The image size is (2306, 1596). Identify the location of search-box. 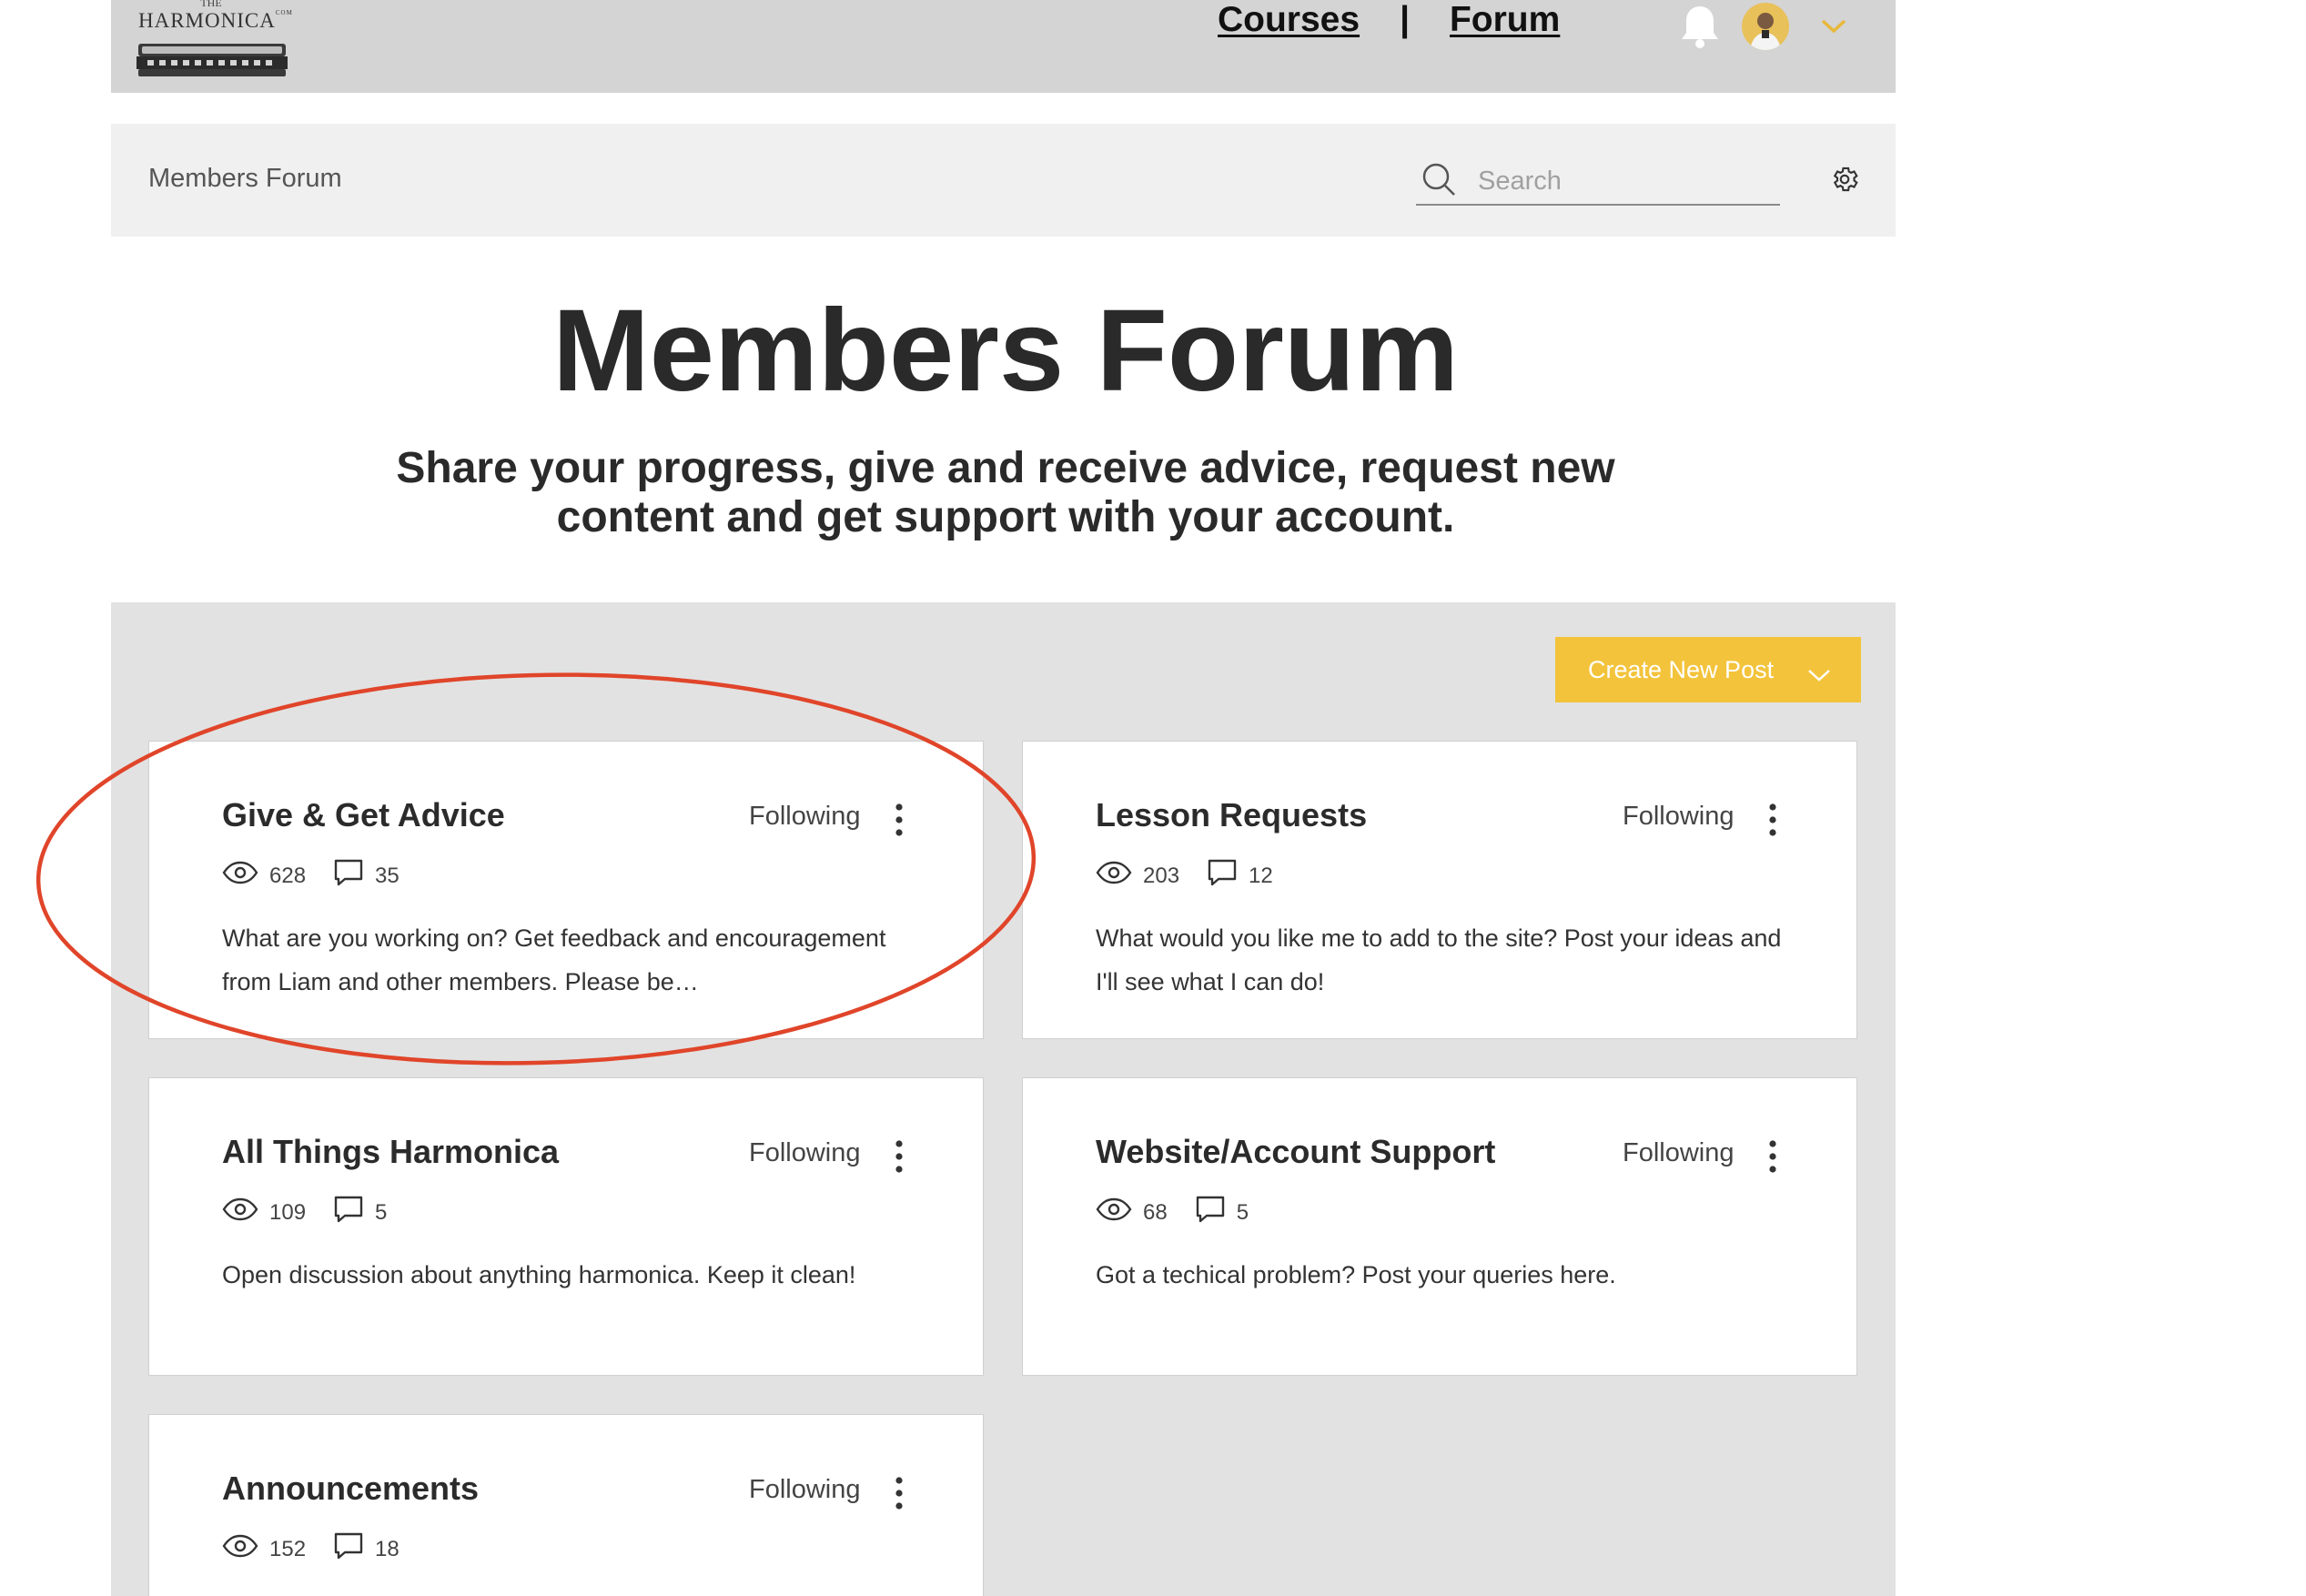
(1598, 181).